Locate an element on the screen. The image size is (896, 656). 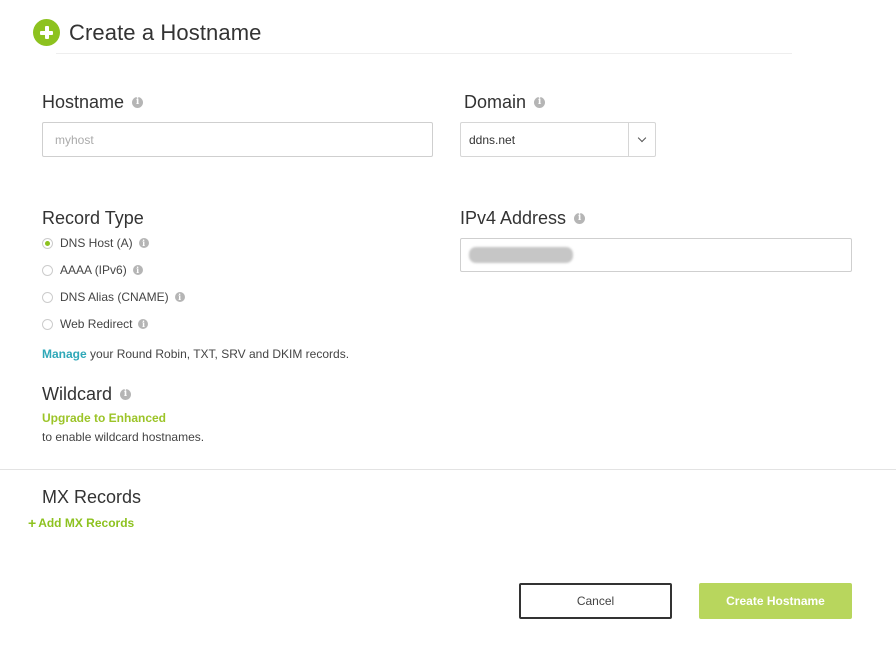
radio-web-redirect: Web Redirect i is located at coordinates (95, 324).